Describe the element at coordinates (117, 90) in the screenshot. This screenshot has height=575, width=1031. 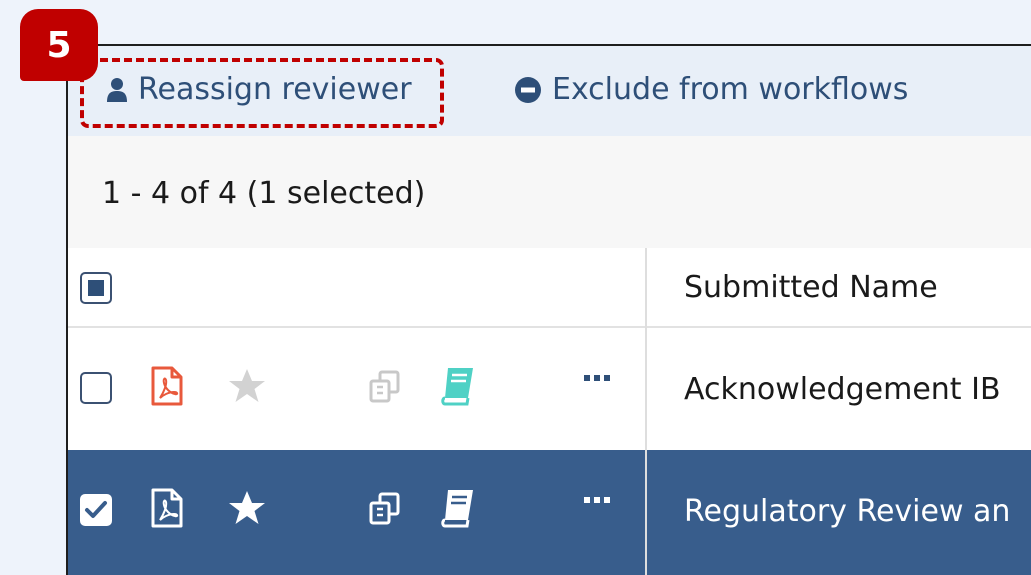
I see `user-icon` at that location.